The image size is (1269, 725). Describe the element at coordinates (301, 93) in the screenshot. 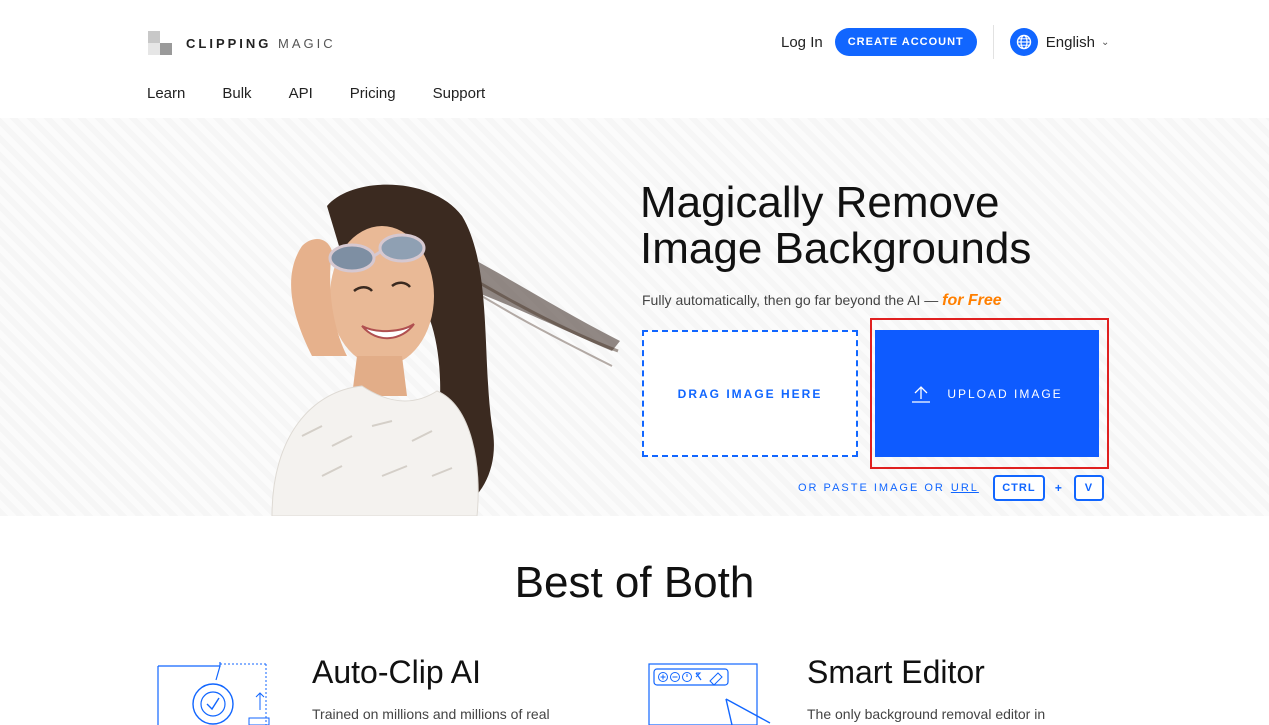

I see `nav-item-api: API` at that location.